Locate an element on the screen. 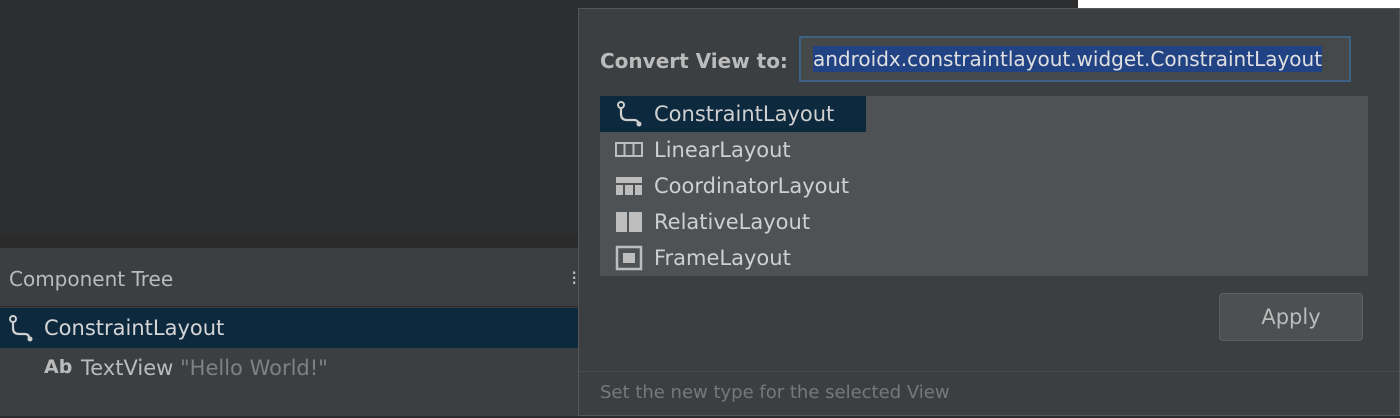  dialog-footer: Set the new type for the selected View is located at coordinates (989, 394).